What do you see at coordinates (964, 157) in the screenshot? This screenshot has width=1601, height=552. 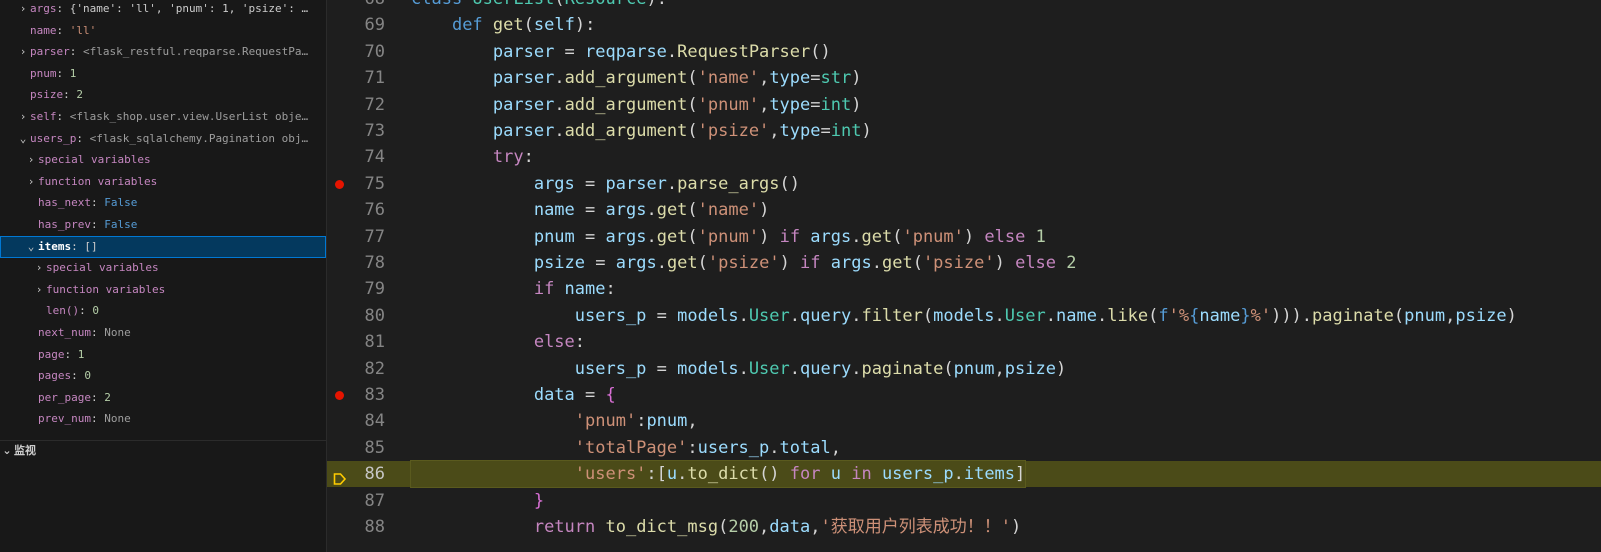 I see `code-line: 74 try:` at bounding box center [964, 157].